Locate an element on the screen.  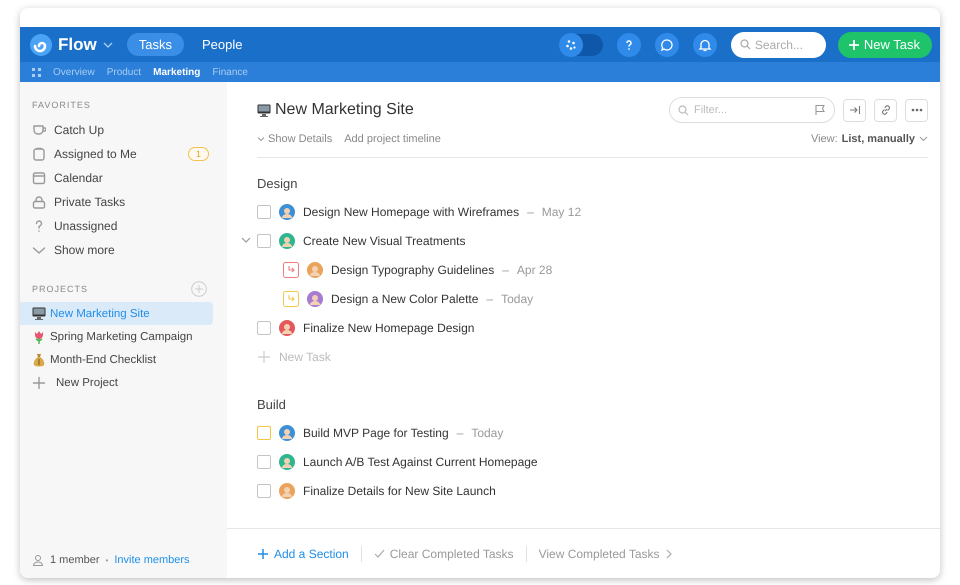
add-project-icon is located at coordinates (199, 289).